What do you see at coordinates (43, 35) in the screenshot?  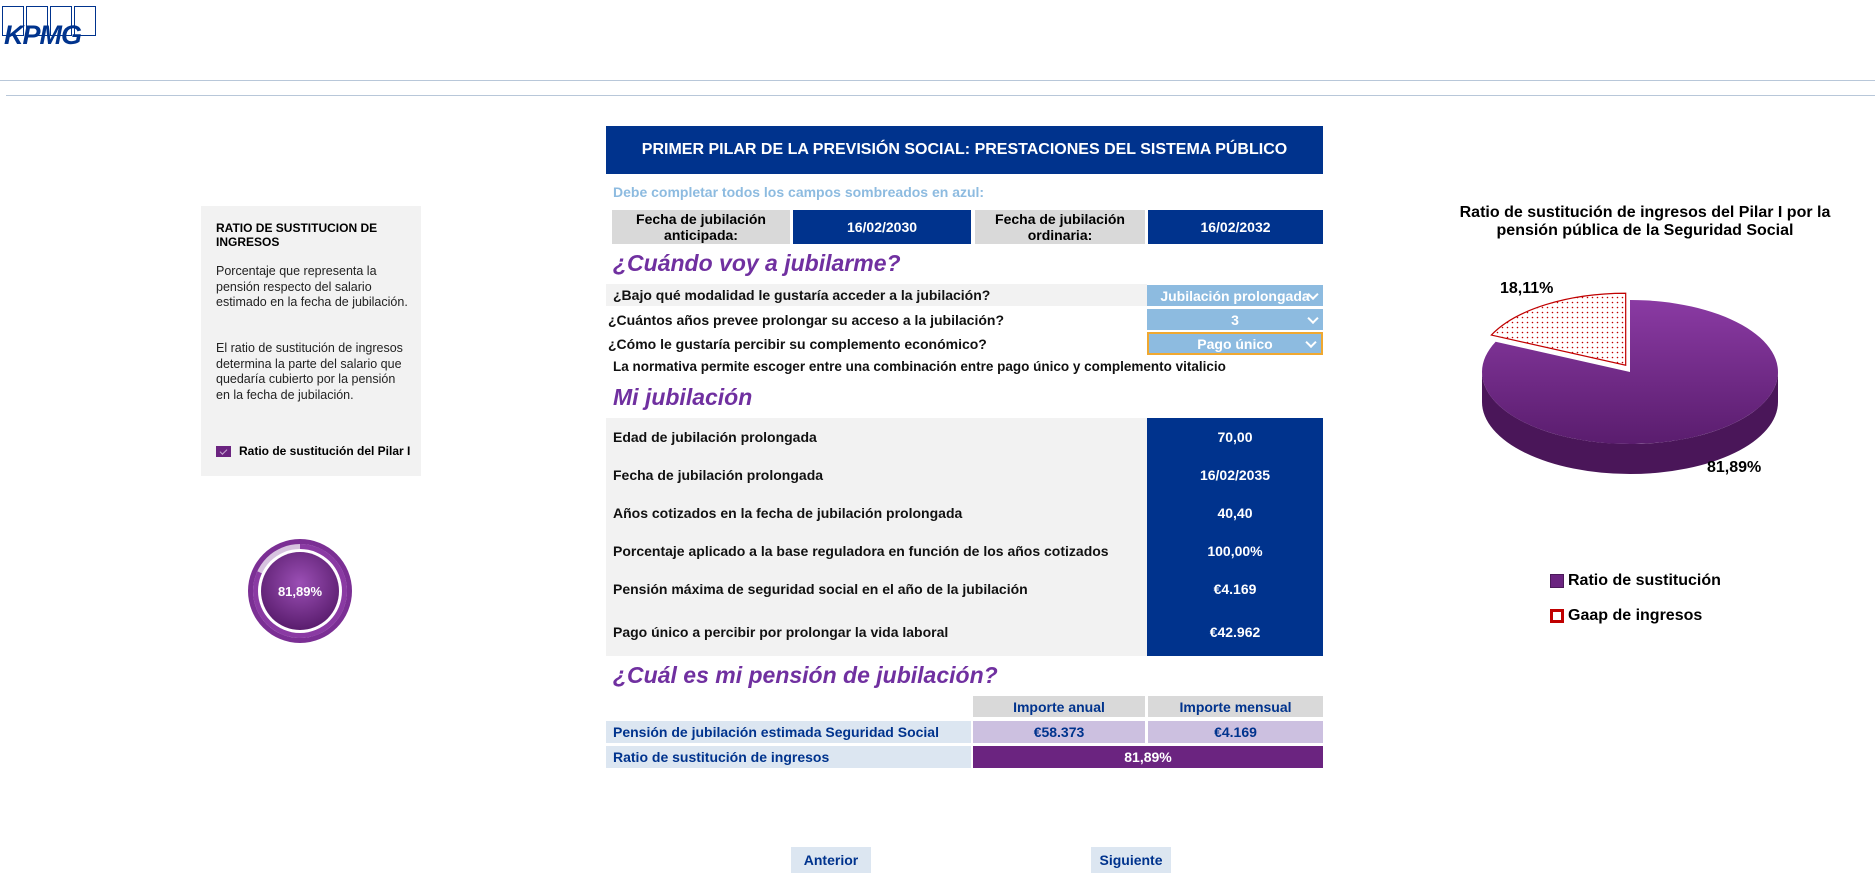 I see `logo-text: KPMG` at bounding box center [43, 35].